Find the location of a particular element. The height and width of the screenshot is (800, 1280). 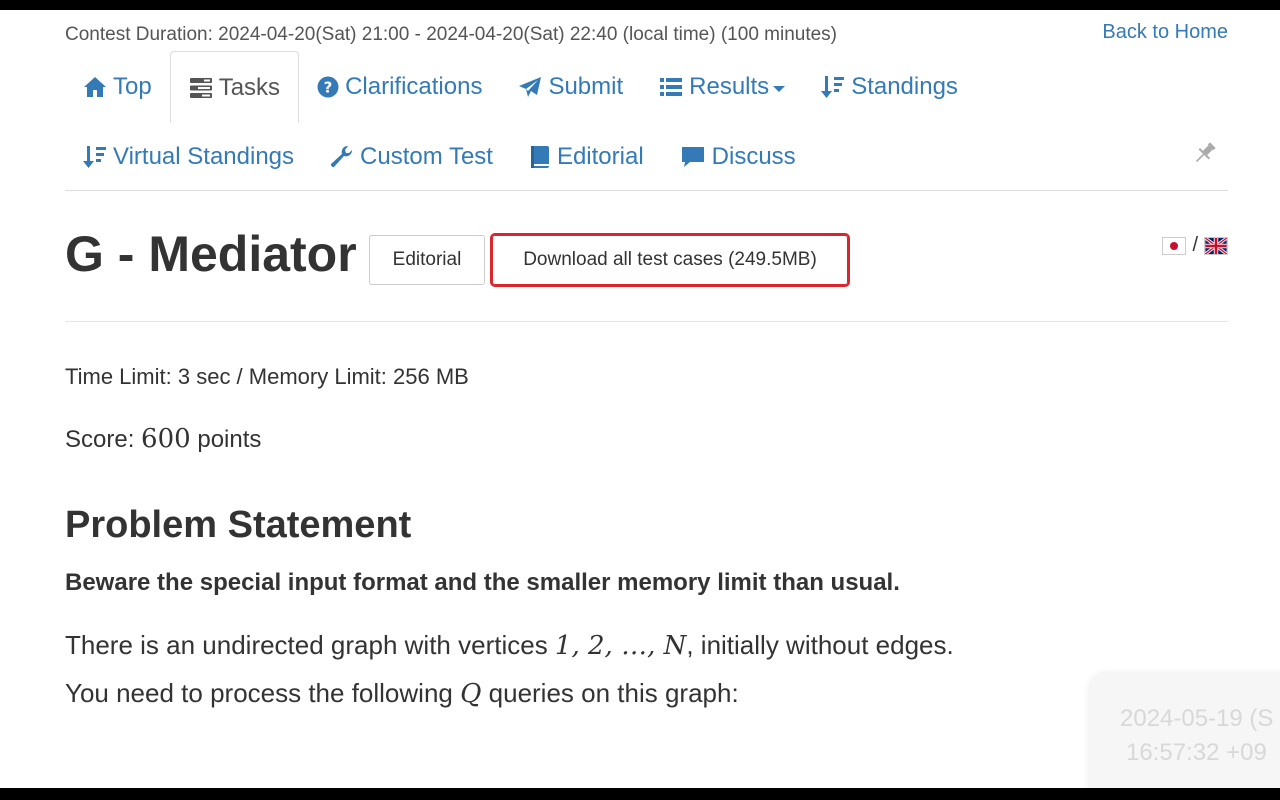

nav-discuss-label: Discuss is located at coordinates (753, 156).